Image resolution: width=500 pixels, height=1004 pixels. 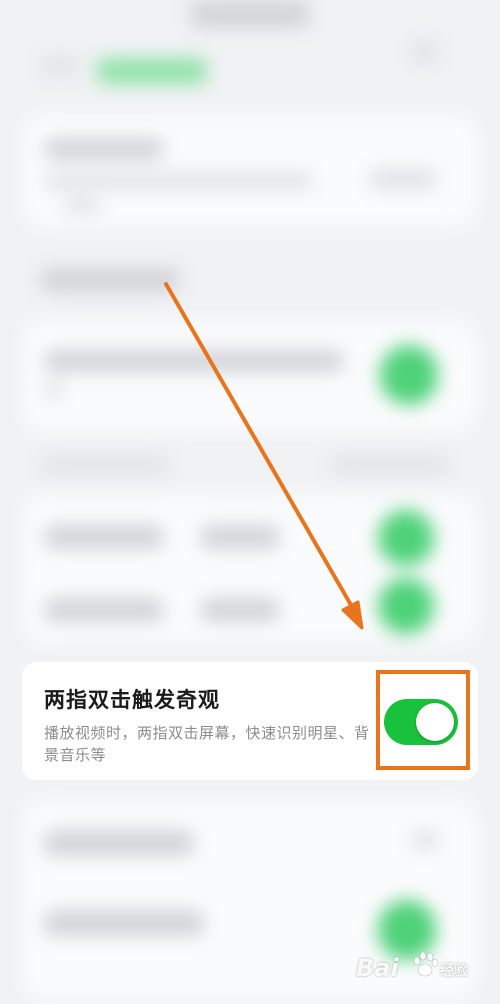 What do you see at coordinates (423, 720) in the screenshot?
I see `highlight-box` at bounding box center [423, 720].